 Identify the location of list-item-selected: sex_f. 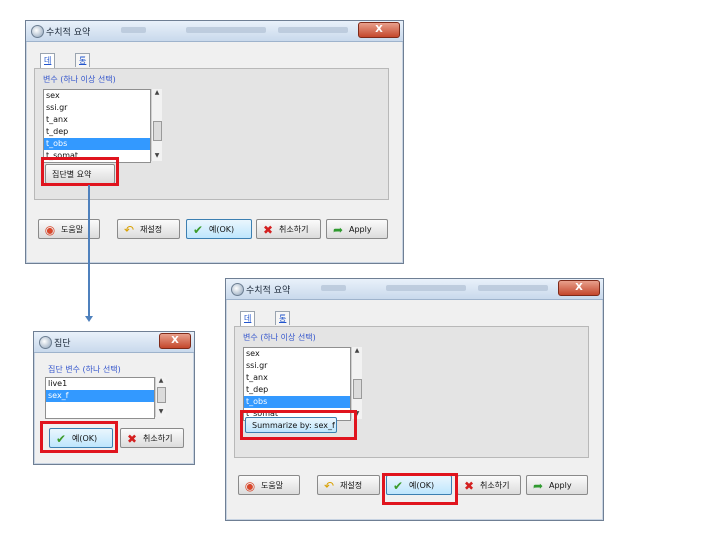
(100, 396).